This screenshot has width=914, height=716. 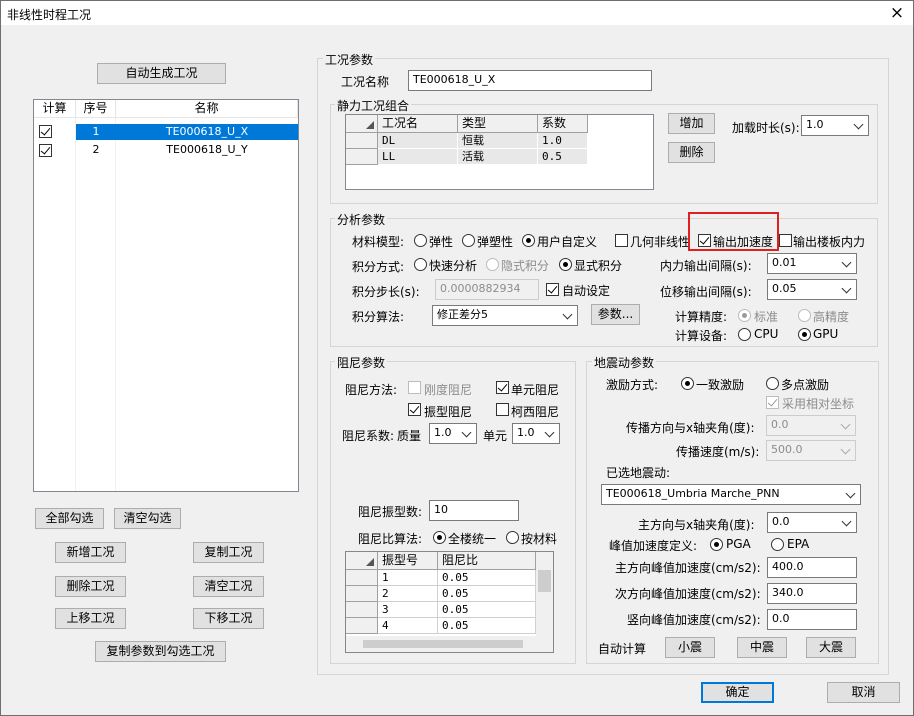 What do you see at coordinates (439, 537) in the screenshot?
I see `uniform-radio` at bounding box center [439, 537].